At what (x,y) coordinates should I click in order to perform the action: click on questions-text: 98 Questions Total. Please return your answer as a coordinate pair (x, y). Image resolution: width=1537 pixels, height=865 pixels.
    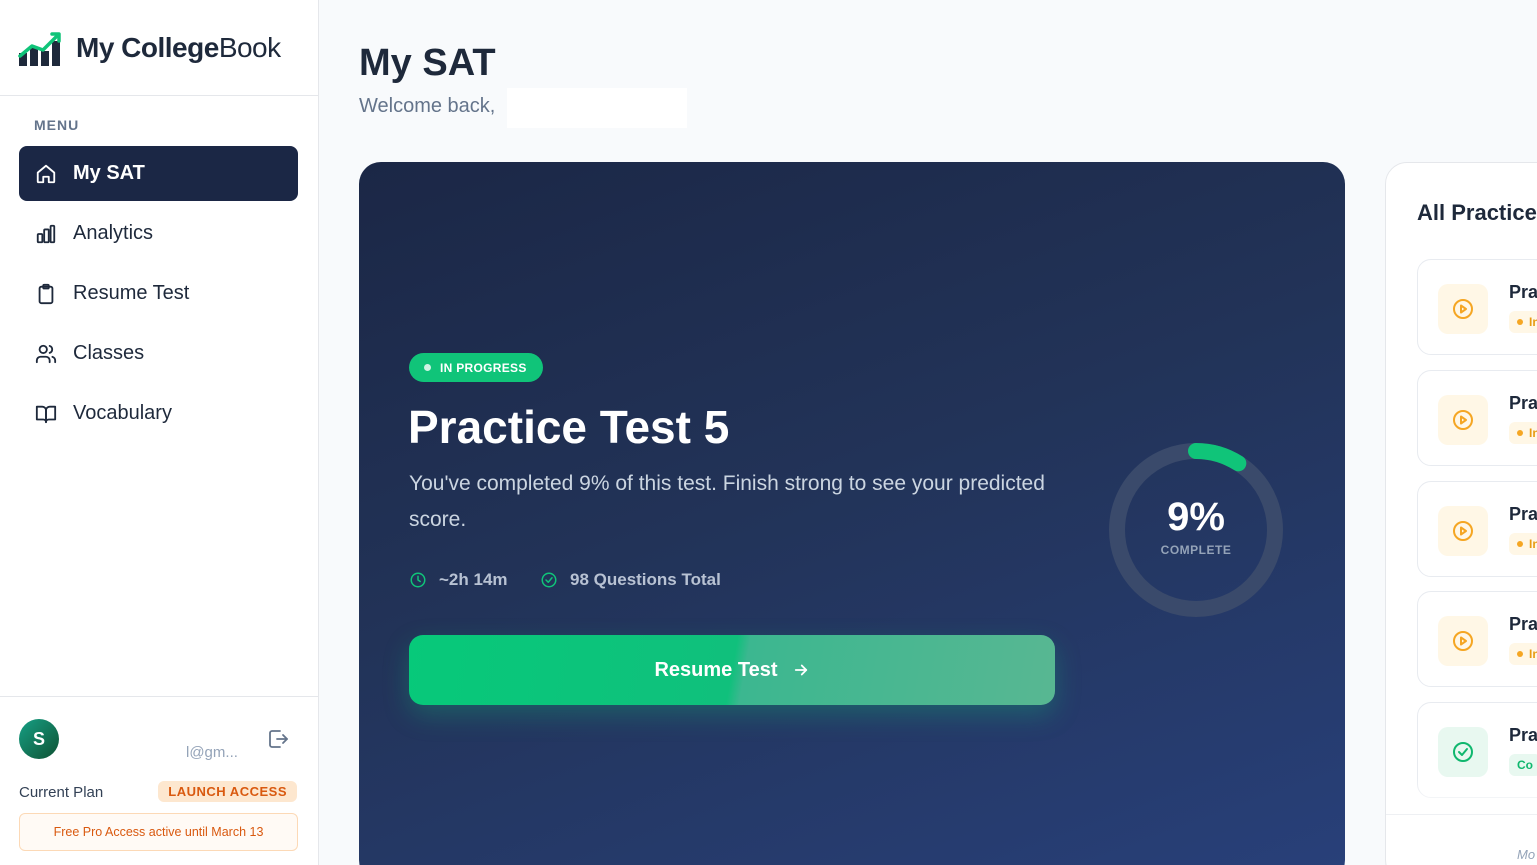
    Looking at the image, I should click on (645, 579).